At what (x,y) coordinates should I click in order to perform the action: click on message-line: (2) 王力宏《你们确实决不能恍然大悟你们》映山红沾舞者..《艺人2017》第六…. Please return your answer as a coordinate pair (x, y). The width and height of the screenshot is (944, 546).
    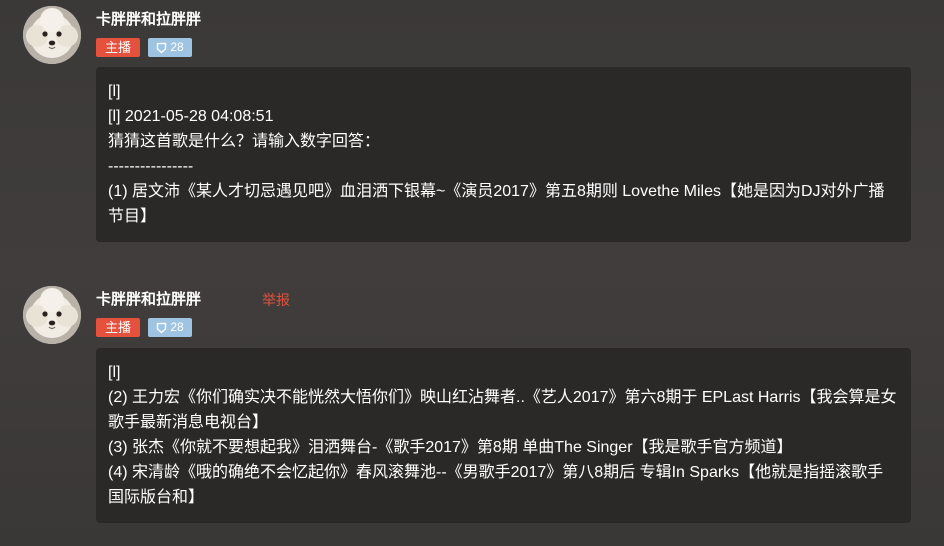
    Looking at the image, I should click on (502, 410).